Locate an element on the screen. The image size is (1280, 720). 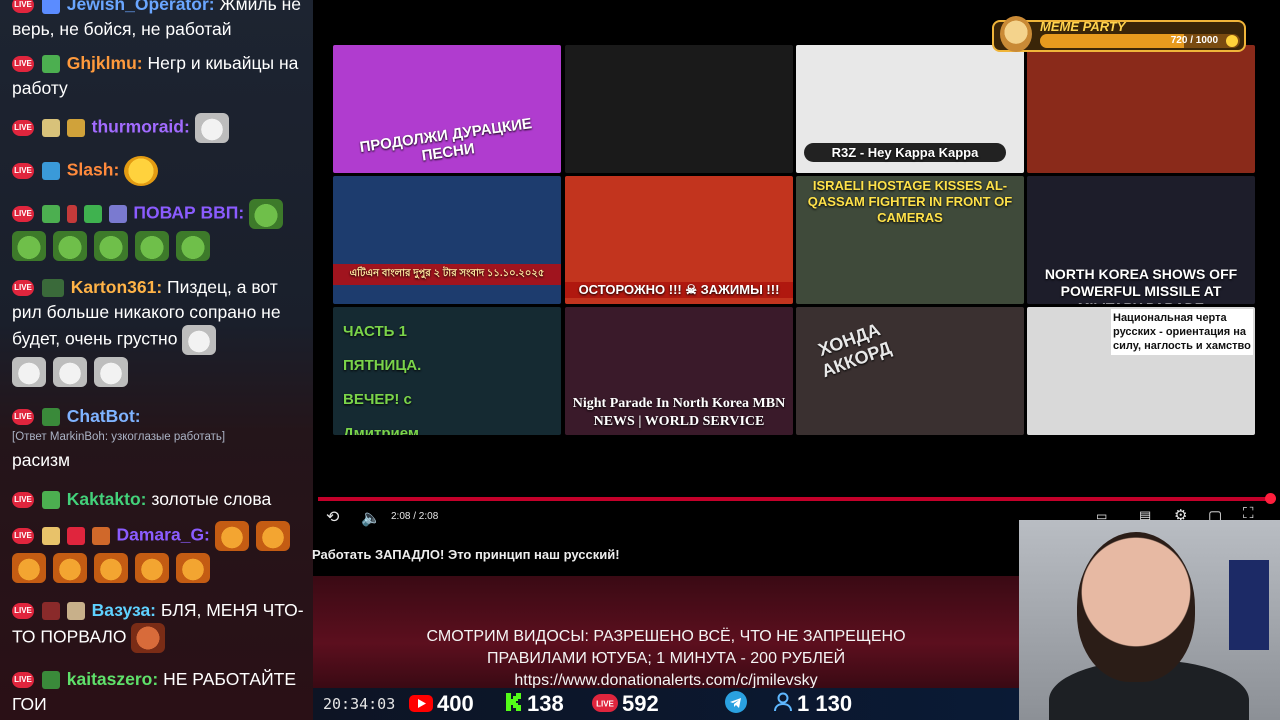
chat-text: расизм is located at coordinates (41, 460).